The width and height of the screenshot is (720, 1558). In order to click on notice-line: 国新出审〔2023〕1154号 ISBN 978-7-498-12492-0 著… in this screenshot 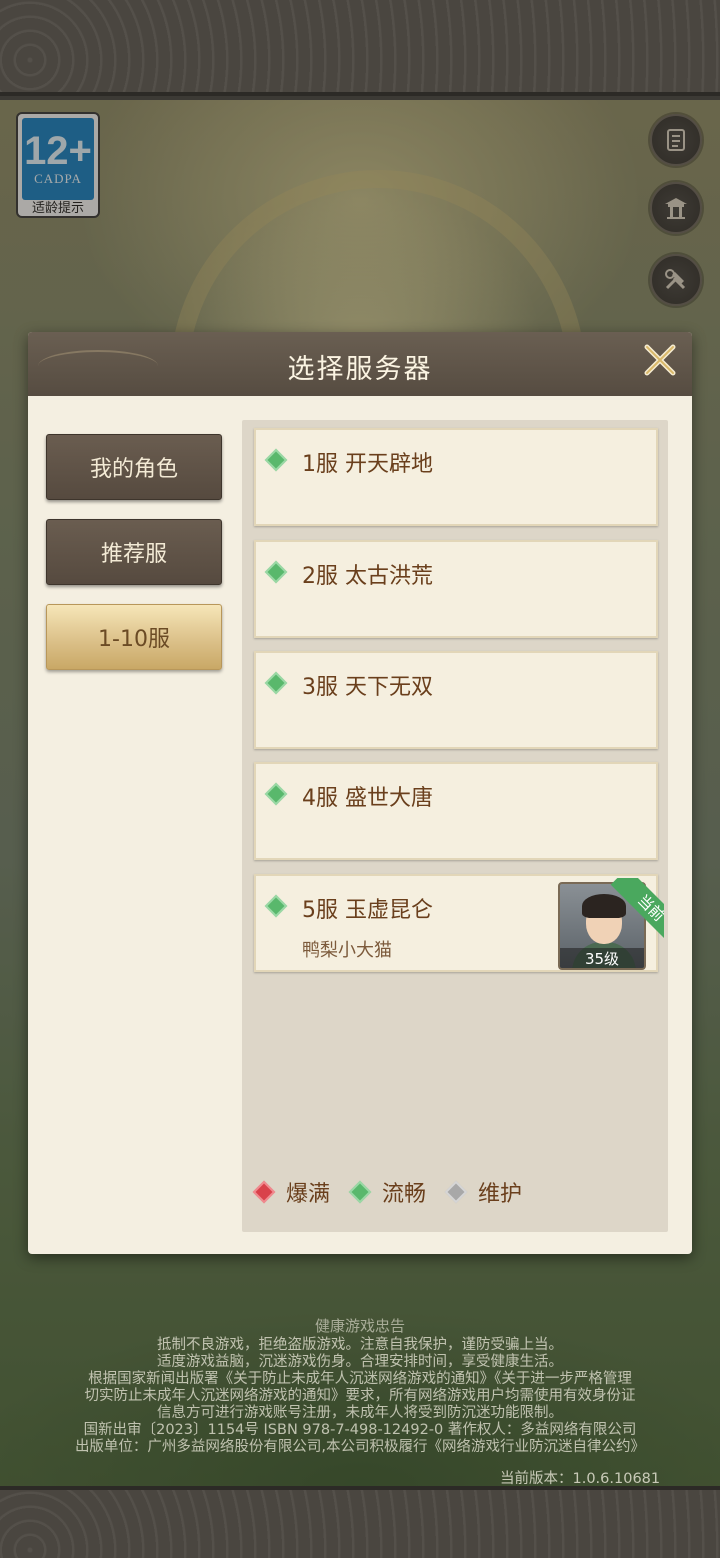, I will do `click(360, 1430)`.